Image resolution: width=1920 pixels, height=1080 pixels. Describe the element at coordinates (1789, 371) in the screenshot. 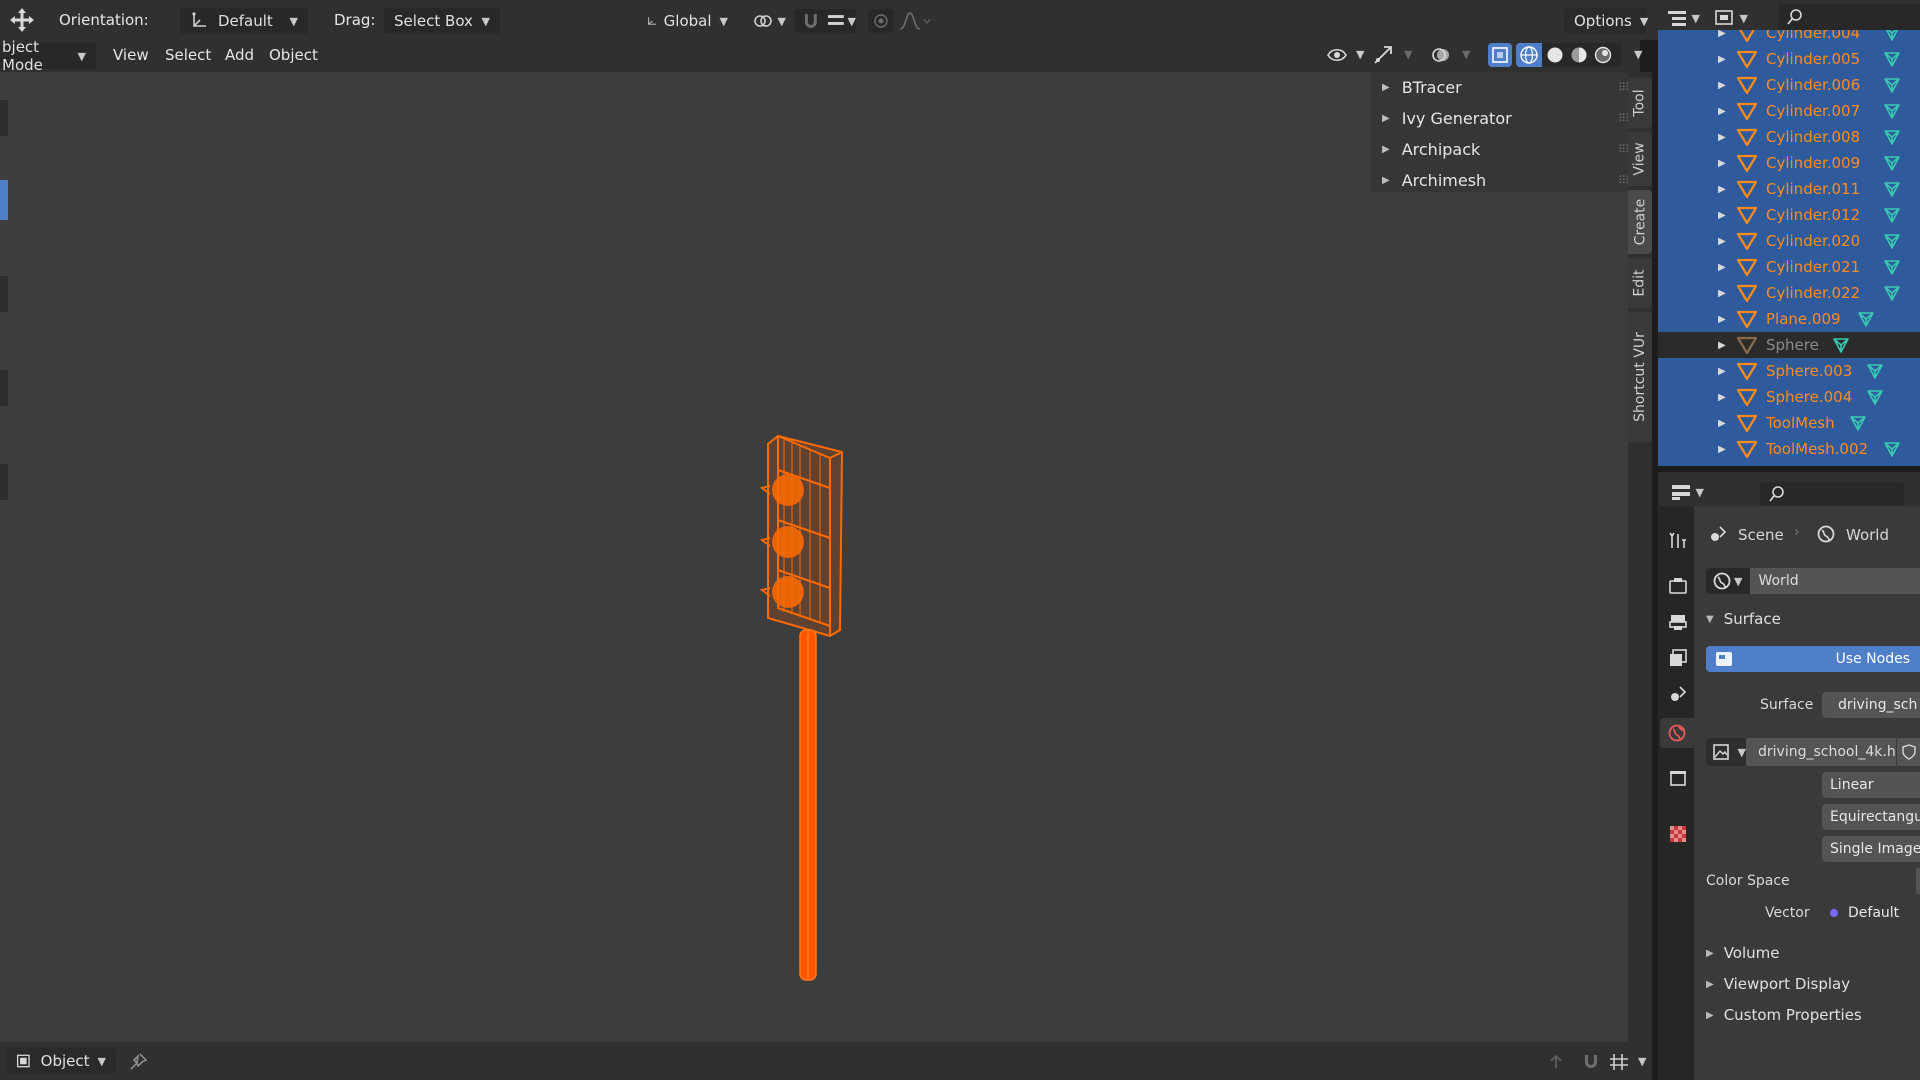

I see `outliner-row: ▶ Sphere.003` at that location.